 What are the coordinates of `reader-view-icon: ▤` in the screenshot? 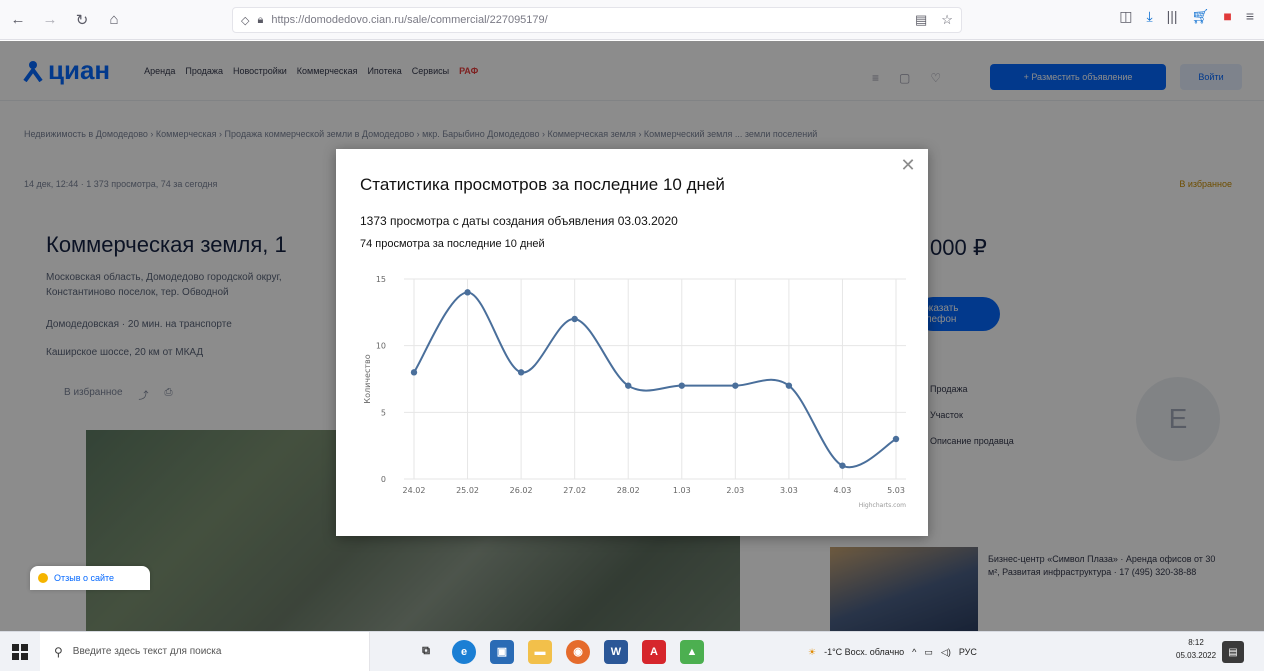 It's located at (921, 20).